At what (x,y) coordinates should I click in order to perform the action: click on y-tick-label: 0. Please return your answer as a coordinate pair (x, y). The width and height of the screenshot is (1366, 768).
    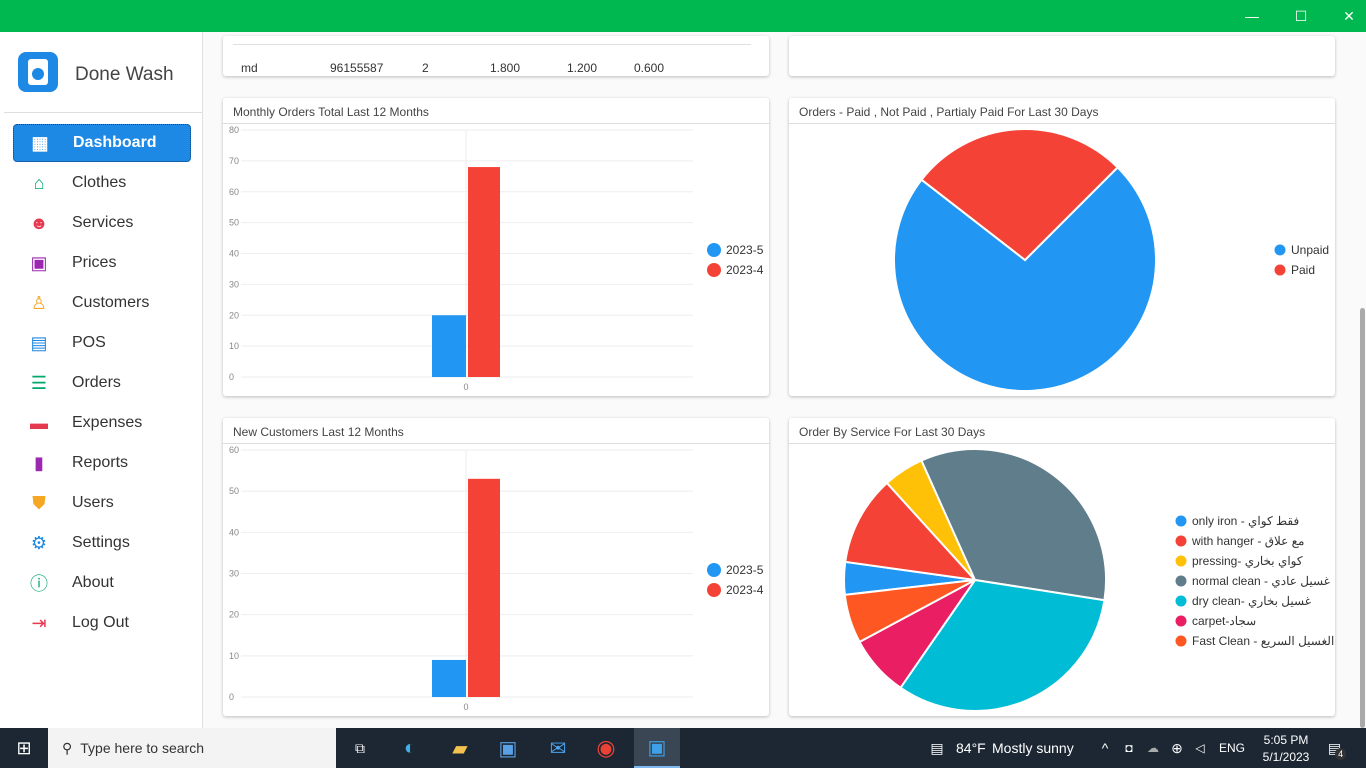
    Looking at the image, I should click on (231, 697).